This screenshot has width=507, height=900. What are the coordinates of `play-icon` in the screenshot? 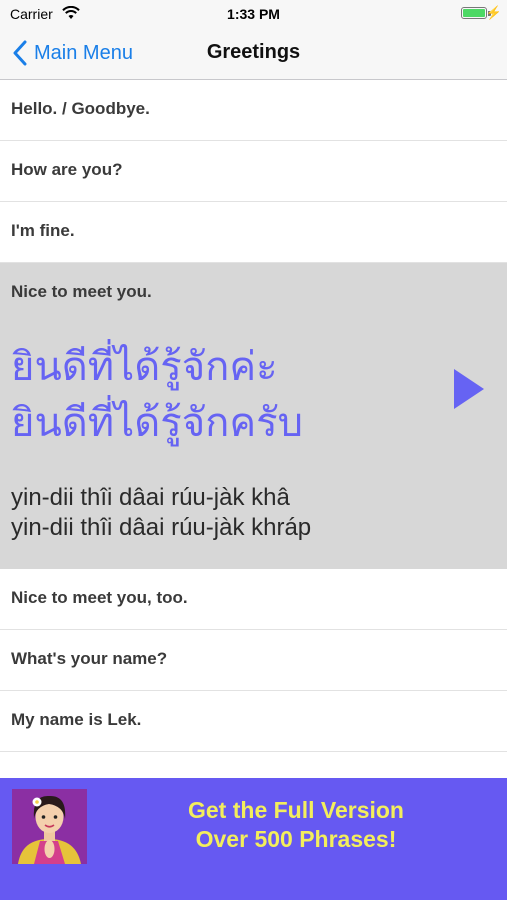 It's located at (469, 389).